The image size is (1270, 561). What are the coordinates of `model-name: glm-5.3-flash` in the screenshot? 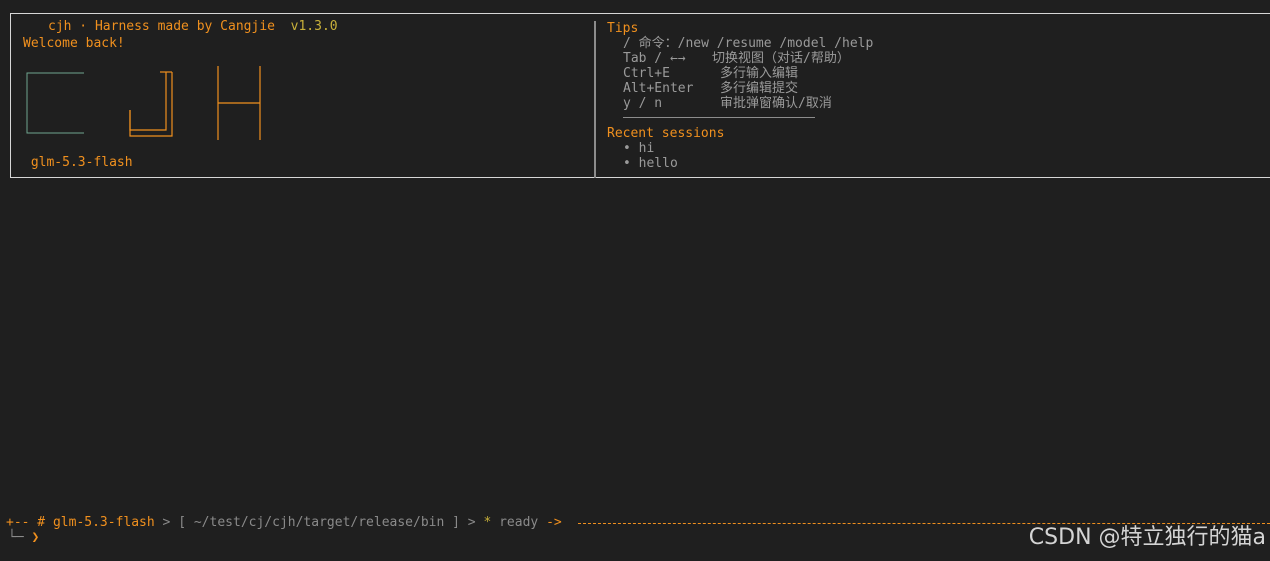 It's located at (81, 162).